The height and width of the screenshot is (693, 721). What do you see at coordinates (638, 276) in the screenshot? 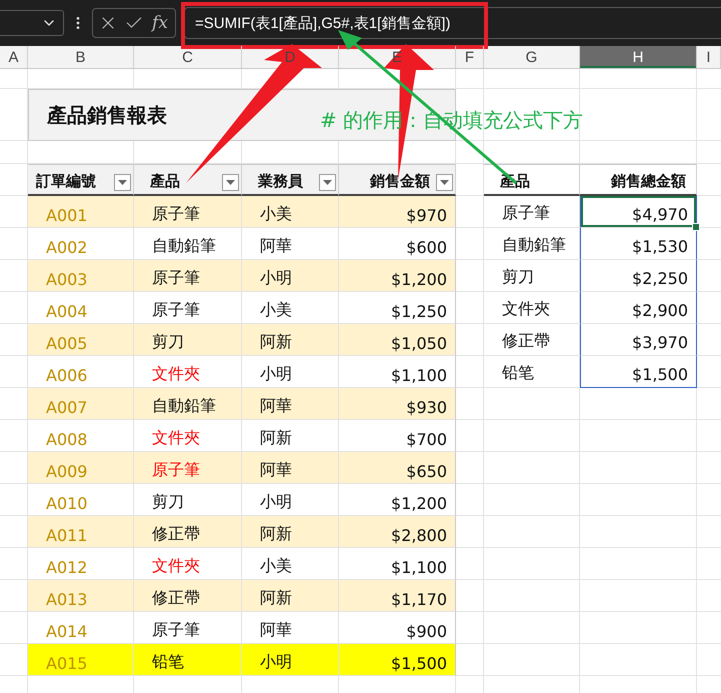
I see `table-cell: $2,250` at bounding box center [638, 276].